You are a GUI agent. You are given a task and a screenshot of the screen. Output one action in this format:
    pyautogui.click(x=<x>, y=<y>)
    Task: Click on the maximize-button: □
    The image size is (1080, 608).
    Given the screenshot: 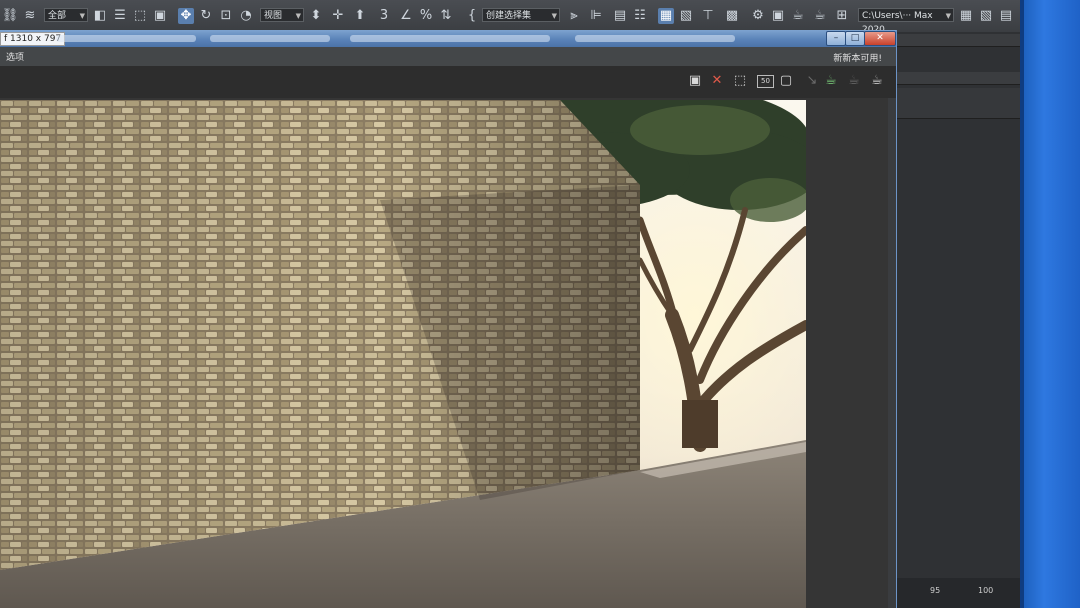 What is the action you would take?
    pyautogui.click(x=855, y=38)
    